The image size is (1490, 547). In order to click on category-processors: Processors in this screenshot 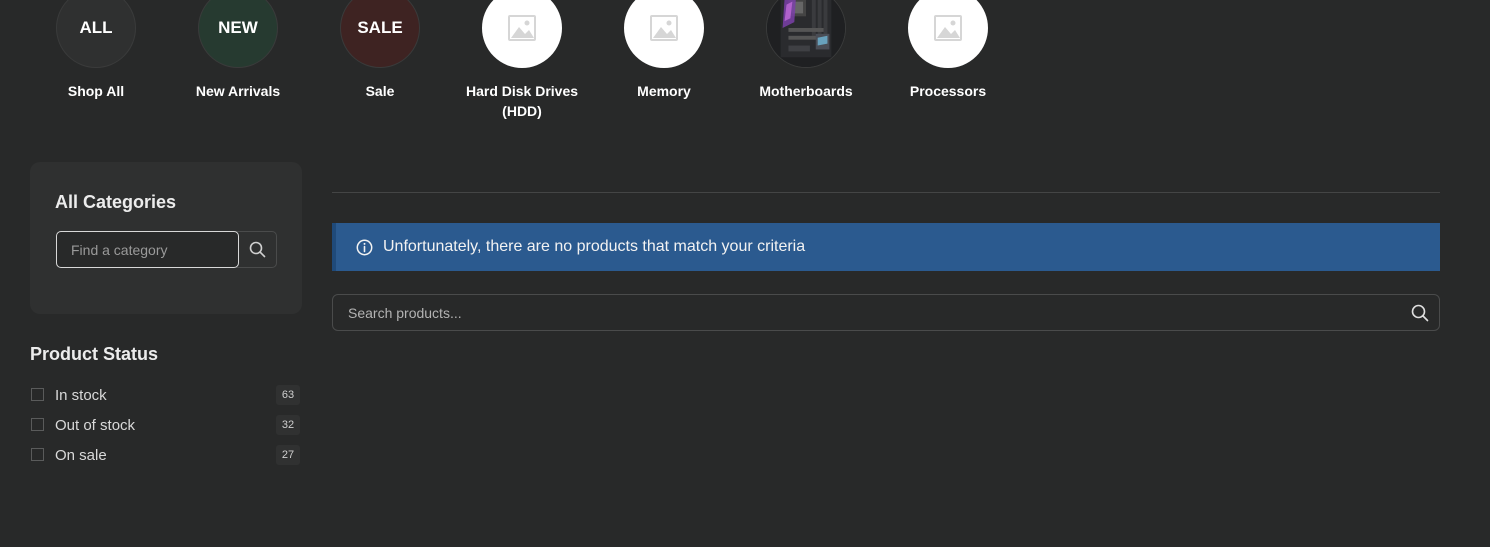, I will do `click(948, 50)`.